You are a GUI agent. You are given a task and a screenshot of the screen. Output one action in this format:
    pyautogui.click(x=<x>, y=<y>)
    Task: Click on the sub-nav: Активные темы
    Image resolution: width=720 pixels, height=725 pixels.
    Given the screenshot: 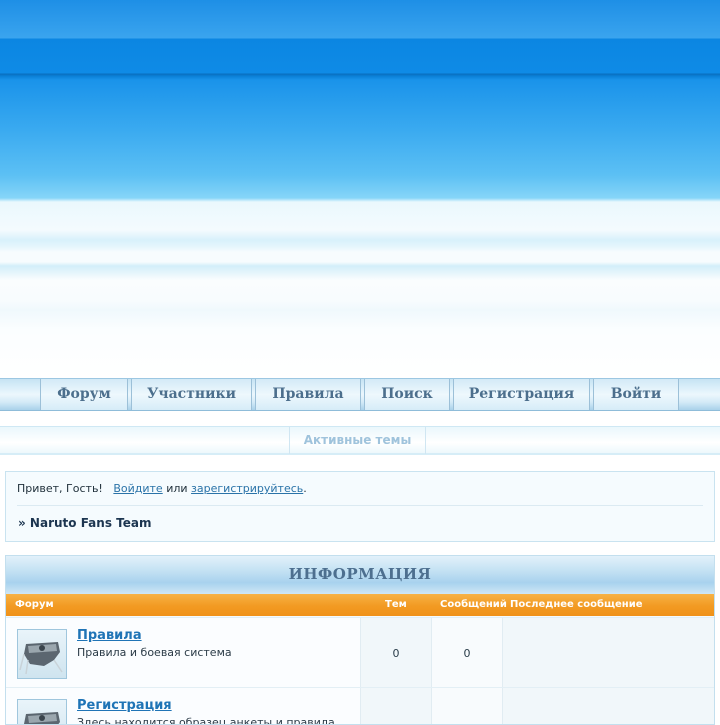 What is the action you would take?
    pyautogui.click(x=360, y=440)
    